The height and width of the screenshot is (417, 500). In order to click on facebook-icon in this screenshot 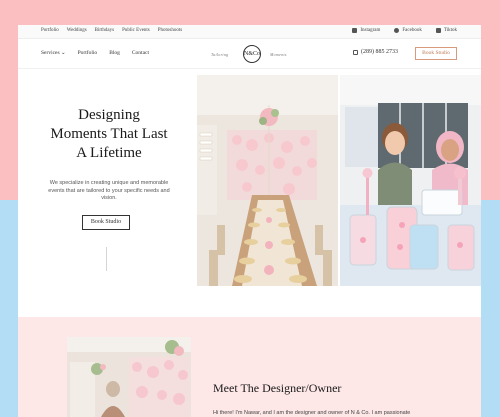, I will do `click(397, 30)`.